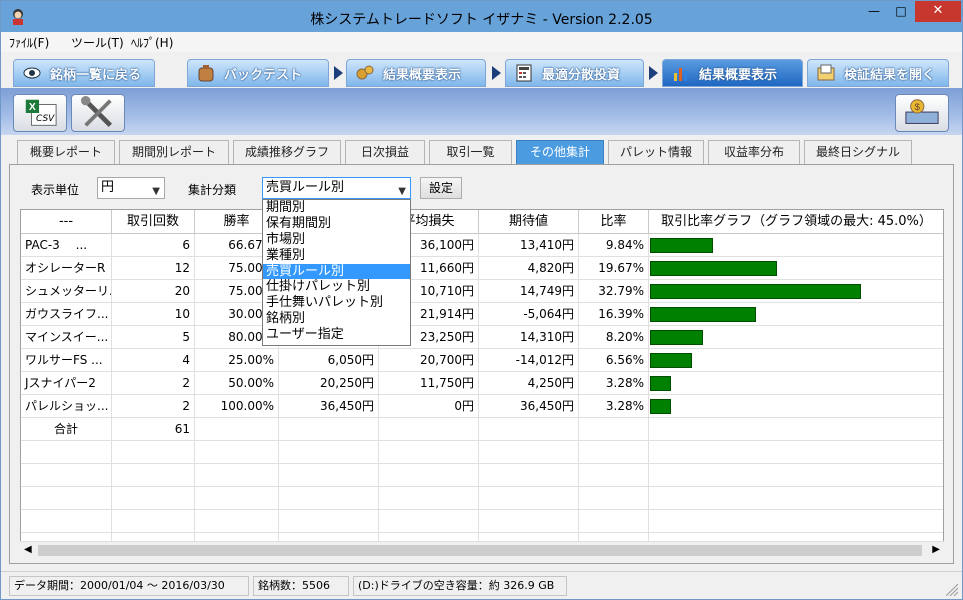 The width and height of the screenshot is (963, 600). Describe the element at coordinates (878, 73) in the screenshot. I see `nav-open-results: 検証結果を開く` at that location.